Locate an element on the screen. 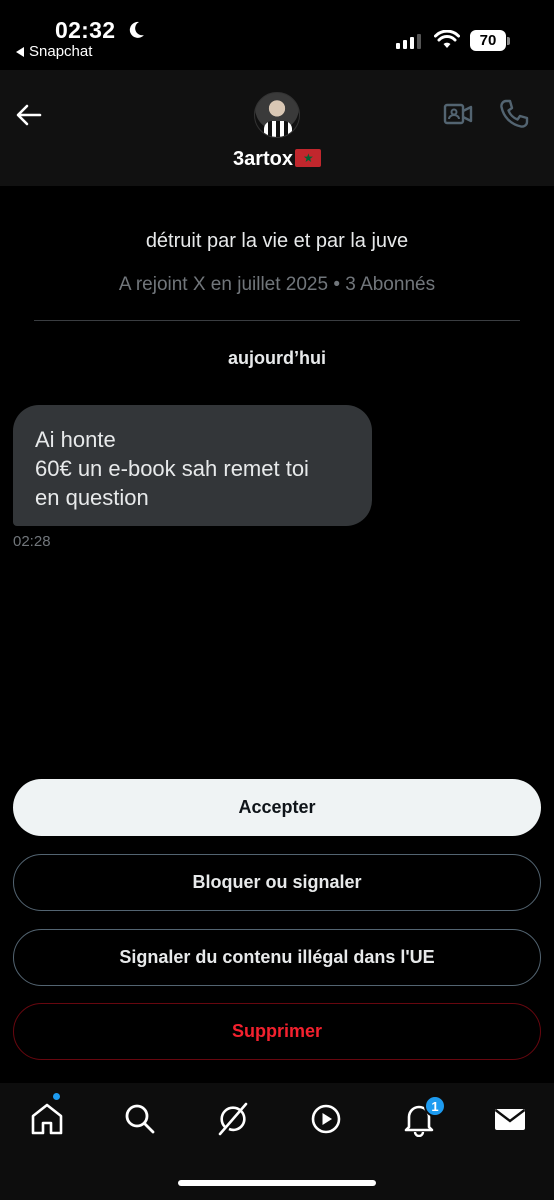 The width and height of the screenshot is (554, 1200). messages-mail-icon is located at coordinates (510, 1119).